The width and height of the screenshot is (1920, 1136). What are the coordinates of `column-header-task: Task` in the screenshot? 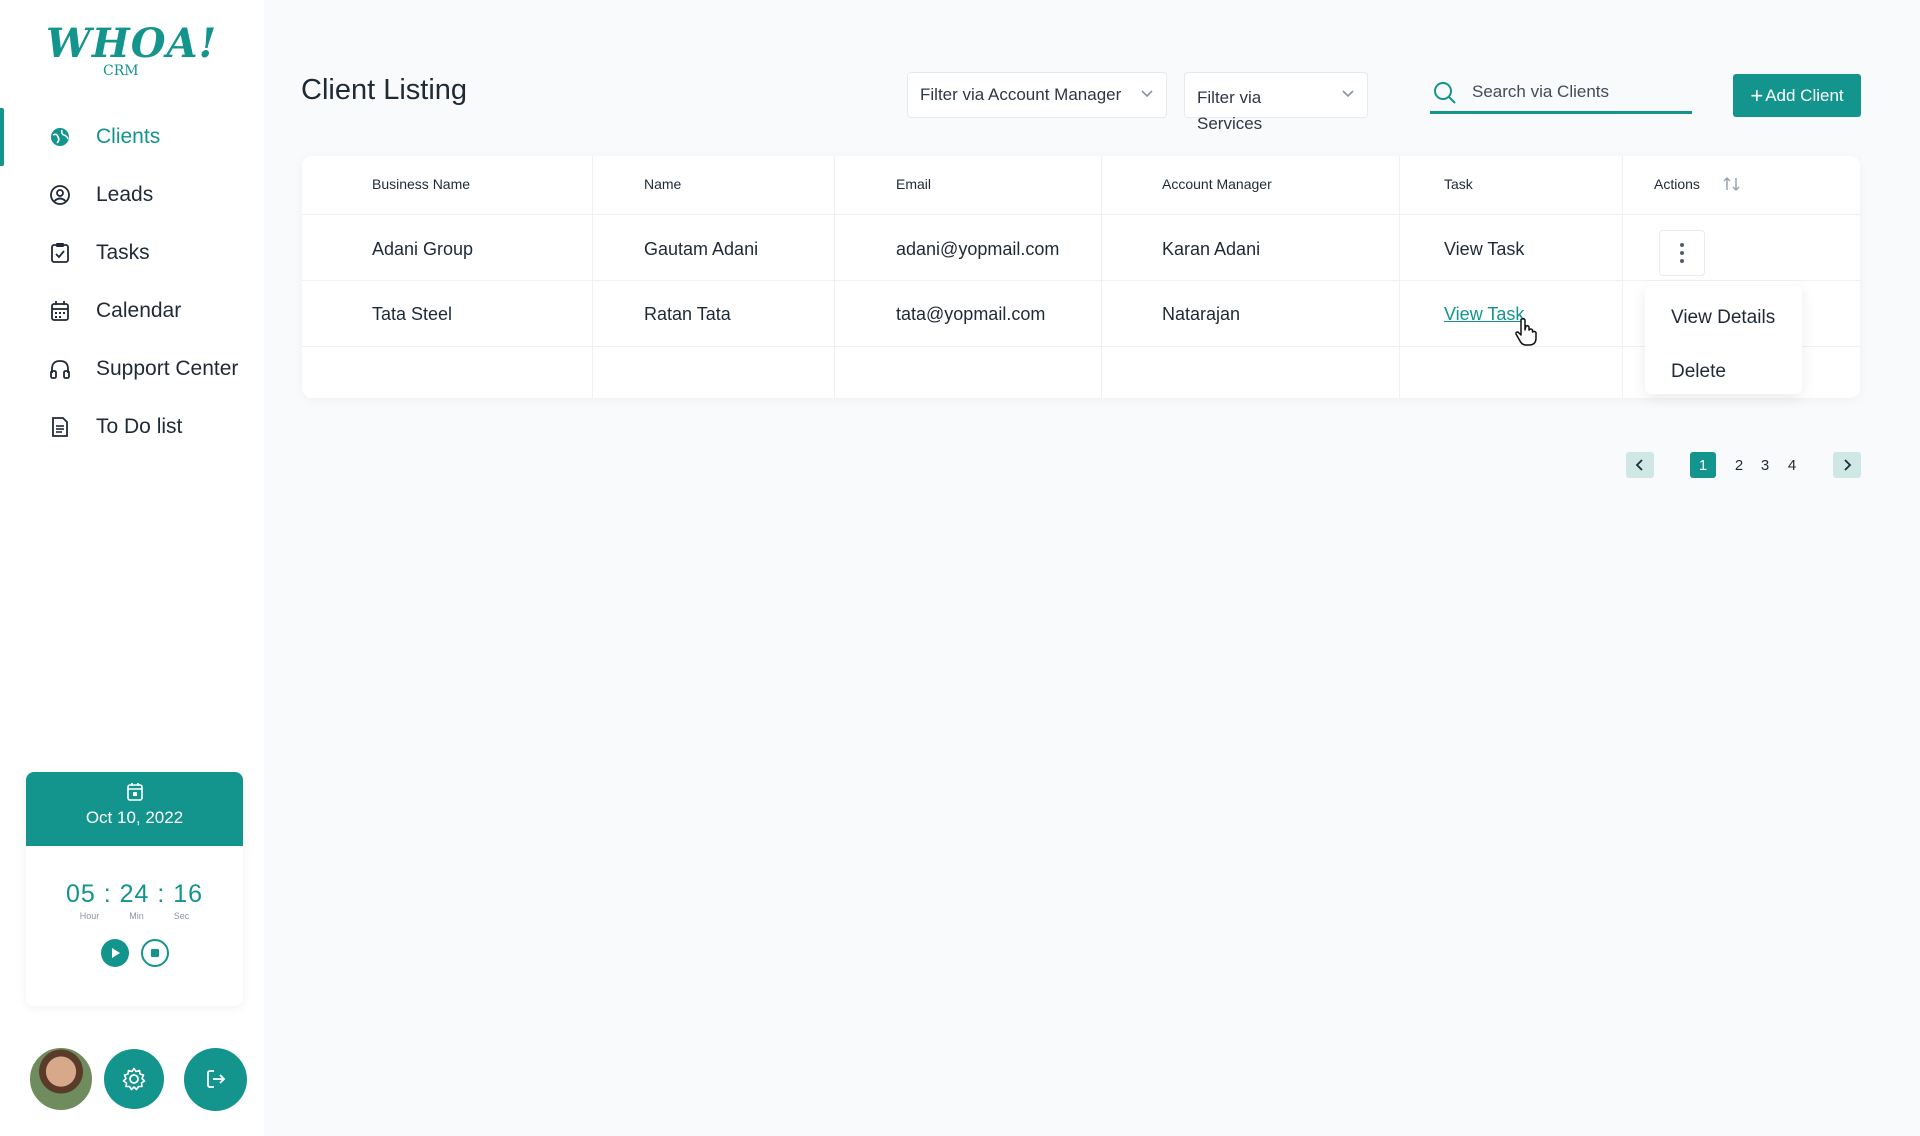 It's located at (1458, 184).